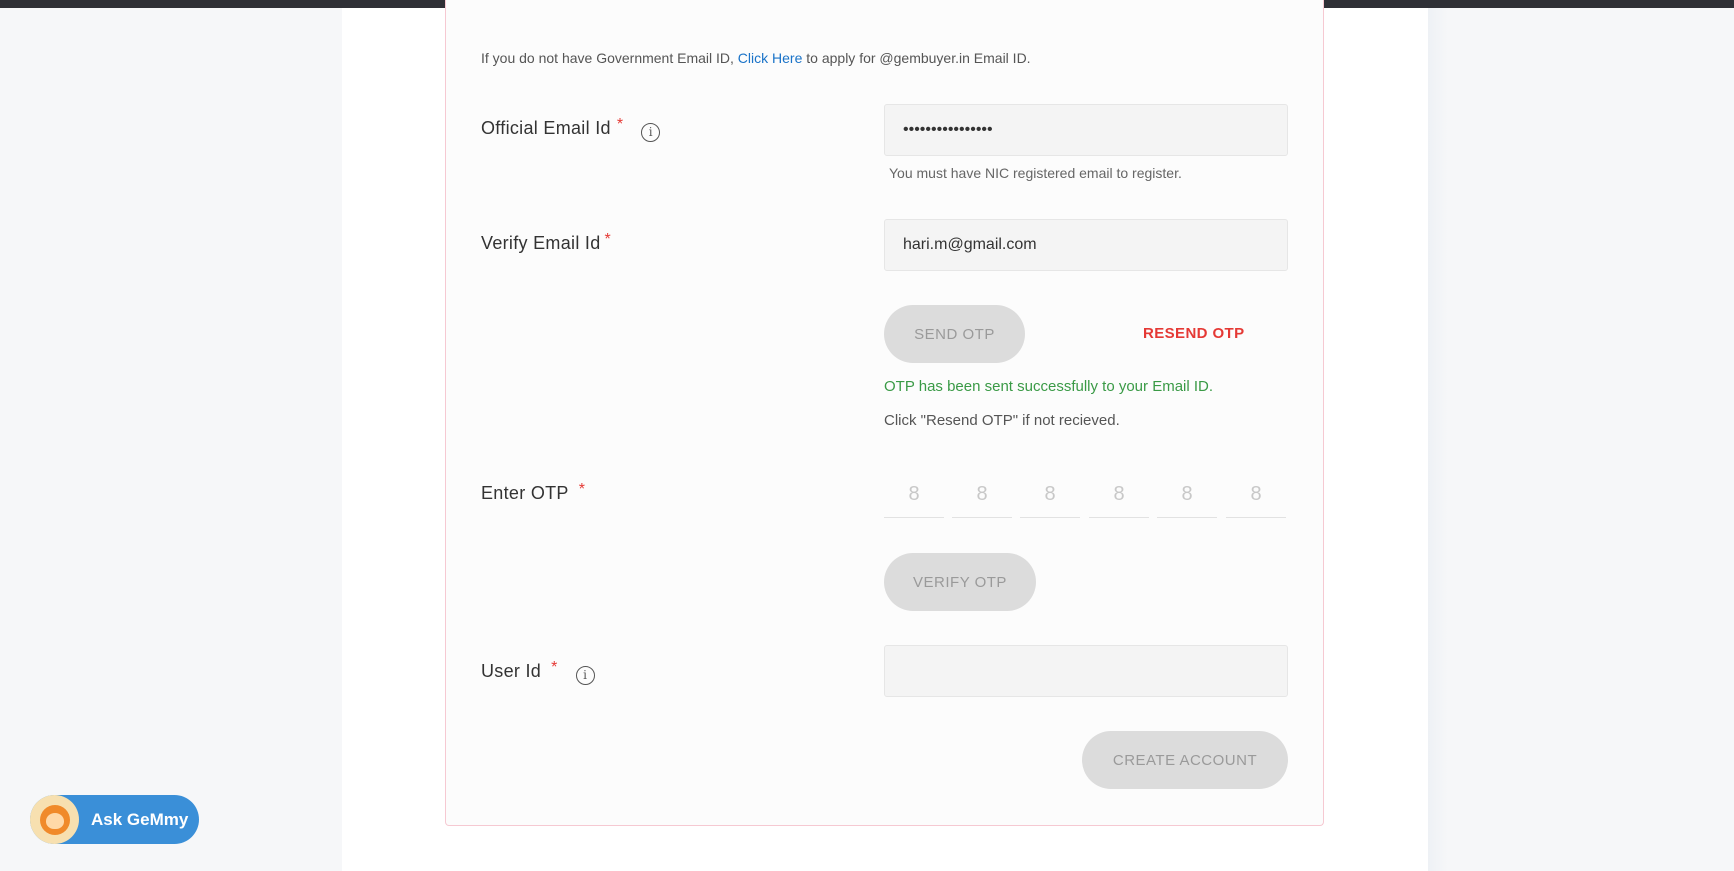  I want to click on user-id-label-row: User Id * i, so click(538, 672).